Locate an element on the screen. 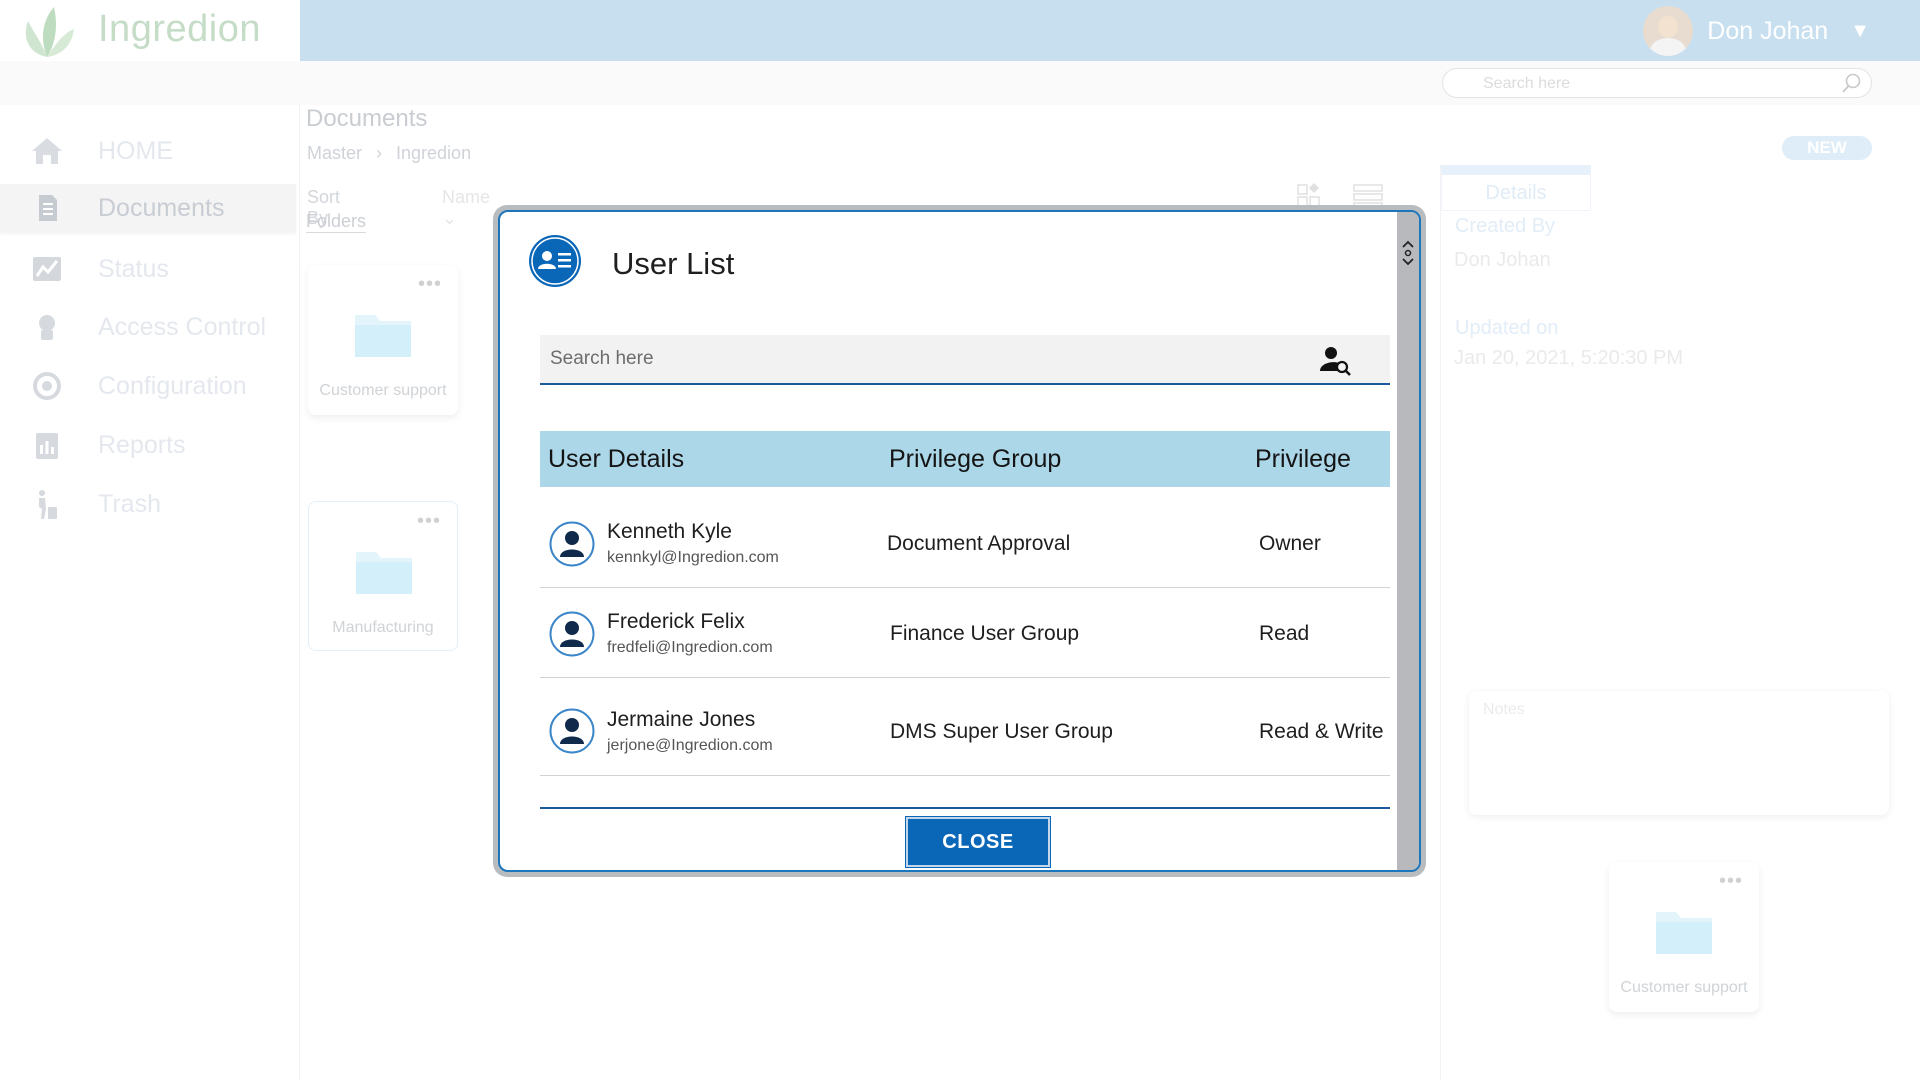  global-search is located at coordinates (1657, 83).